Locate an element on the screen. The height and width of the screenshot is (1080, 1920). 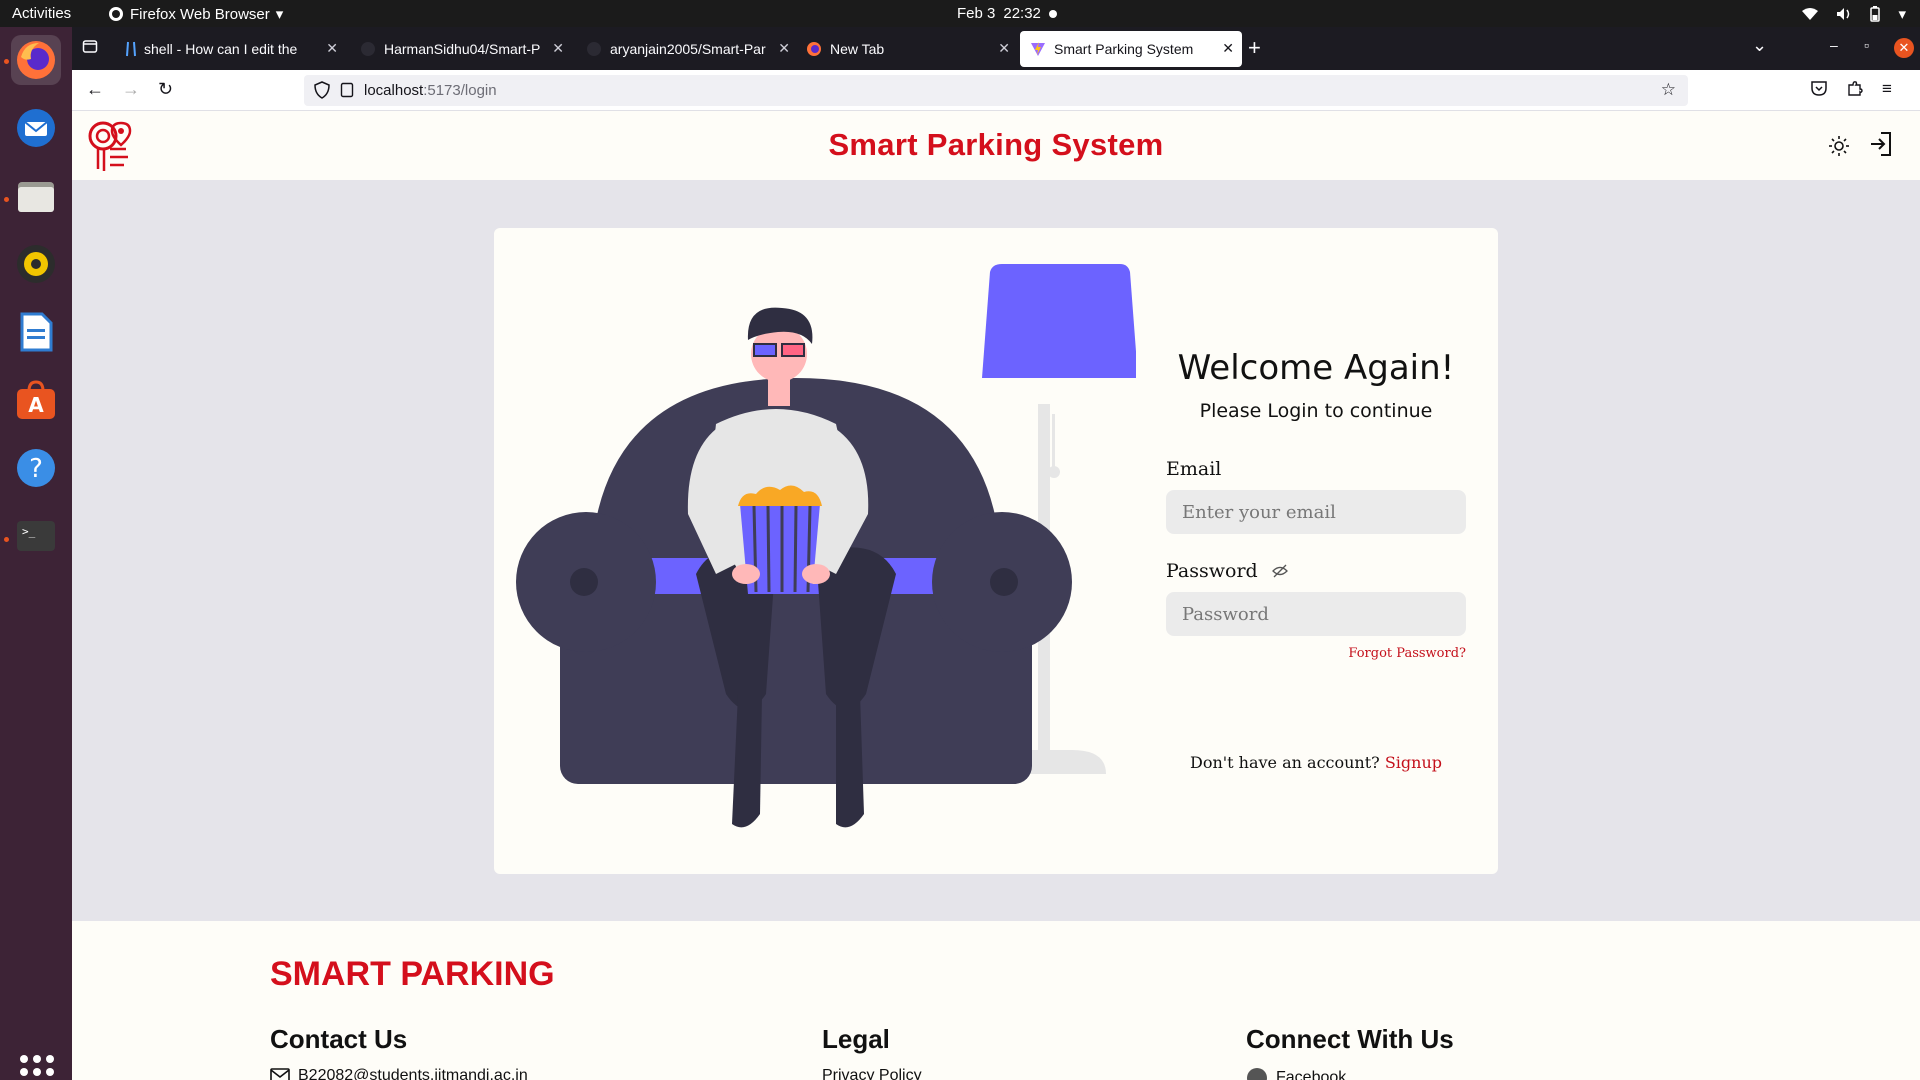
footer-brand: SMART PARKING is located at coordinates (412, 974).